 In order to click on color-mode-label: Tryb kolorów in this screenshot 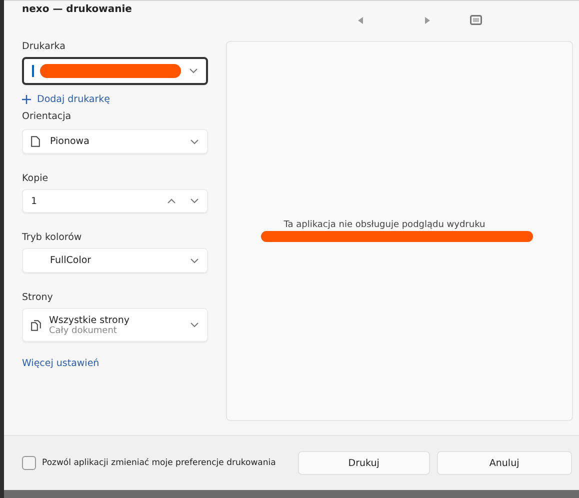, I will do `click(52, 237)`.